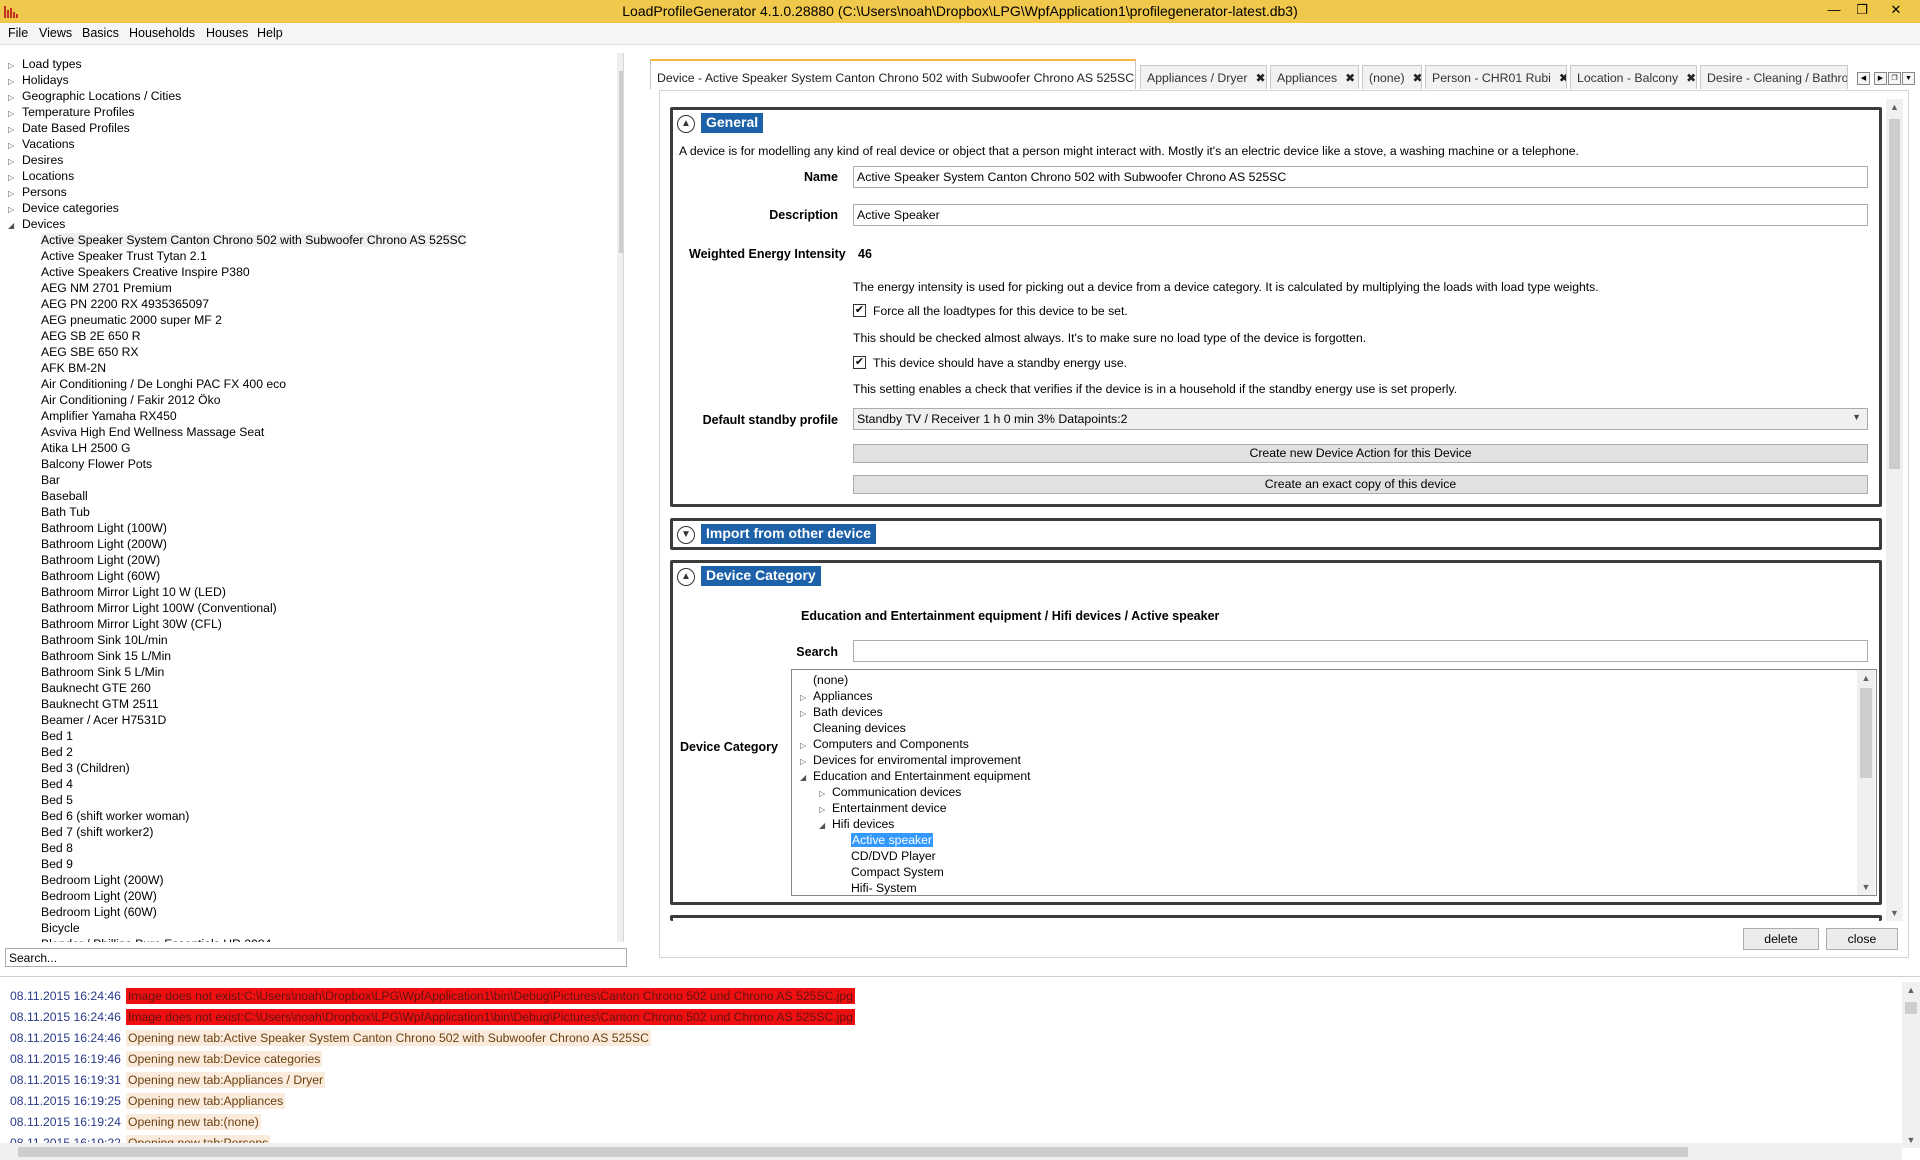 This screenshot has width=1920, height=1160. I want to click on category-tree-item: Cleaning devices, so click(853, 728).